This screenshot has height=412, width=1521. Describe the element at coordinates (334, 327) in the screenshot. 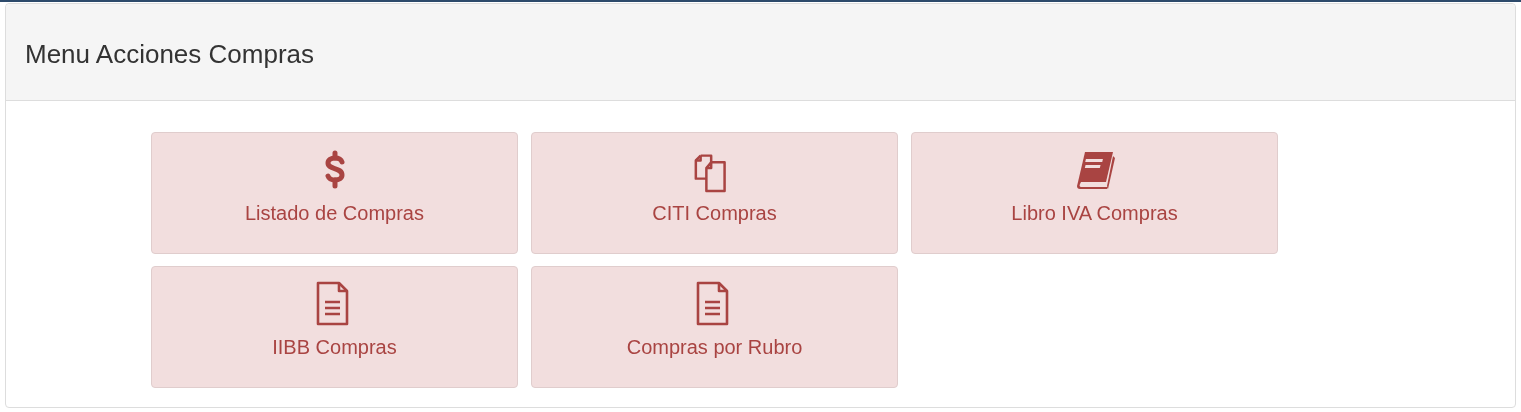

I see `menu-action-button: IIBB Compras` at that location.